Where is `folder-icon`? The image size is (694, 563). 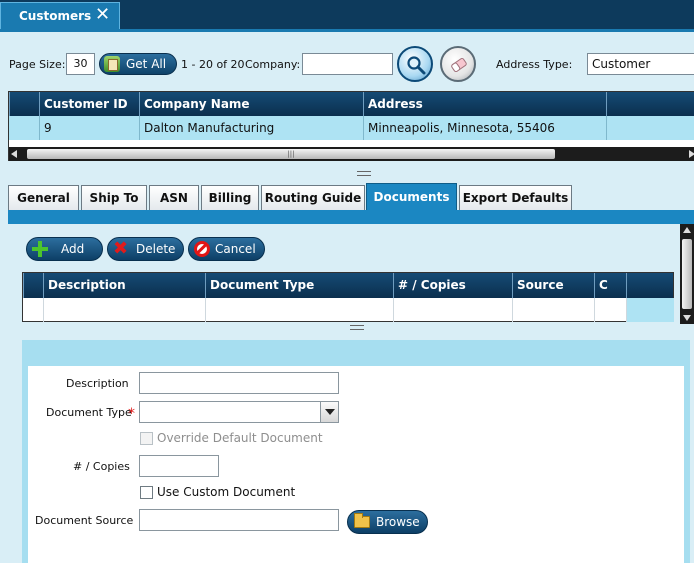 folder-icon is located at coordinates (362, 520).